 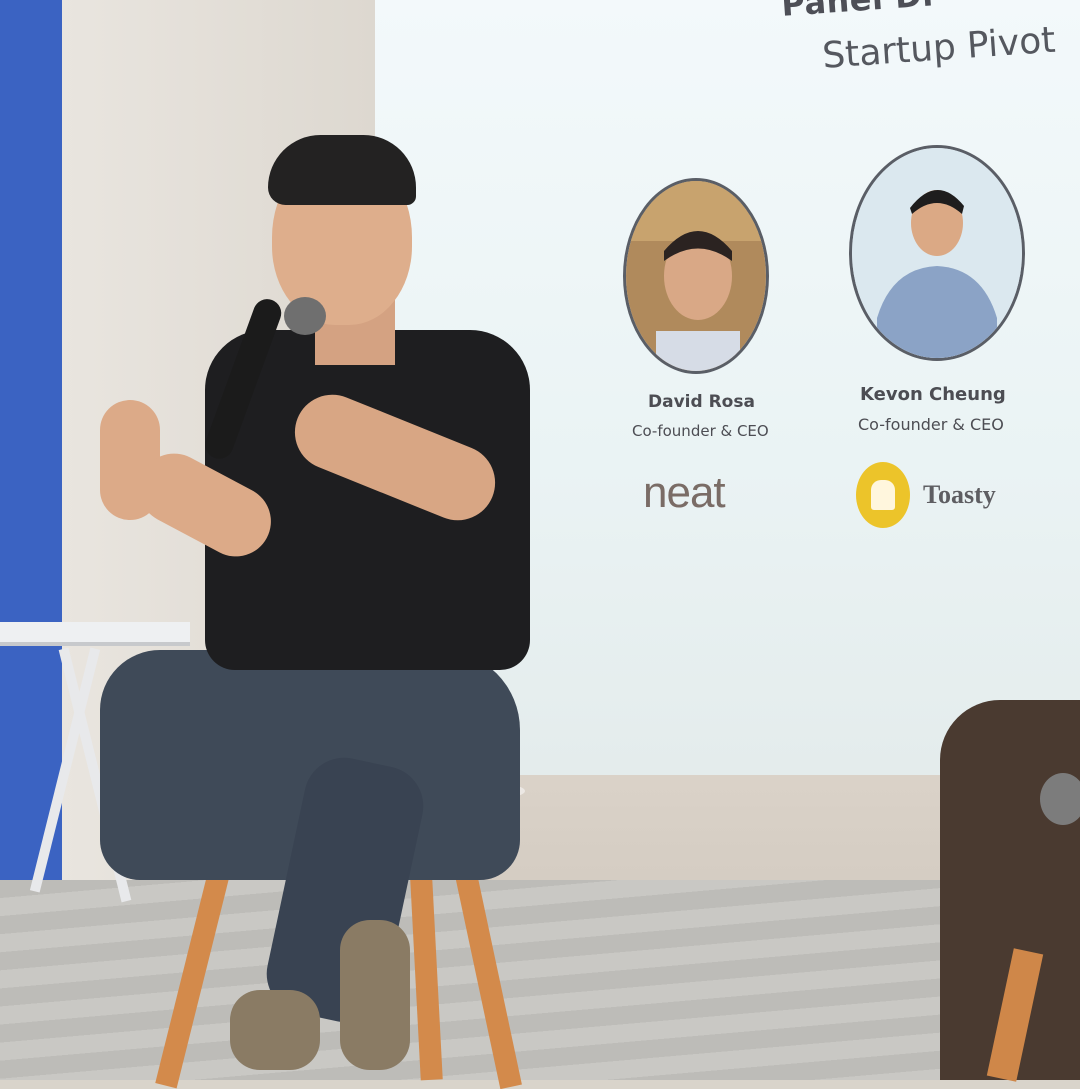 I want to click on speaker-photo-david, so click(x=696, y=276).